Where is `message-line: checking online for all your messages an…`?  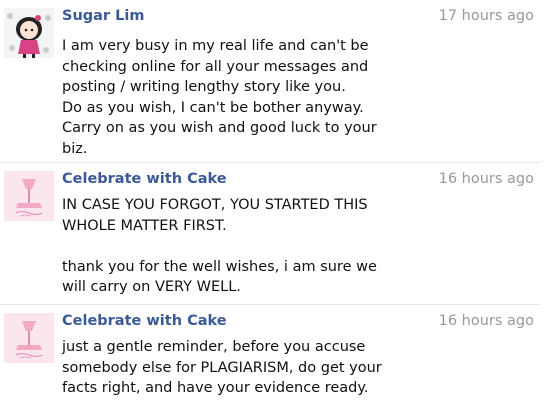
message-line: checking online for all your messages an… is located at coordinates (215, 66).